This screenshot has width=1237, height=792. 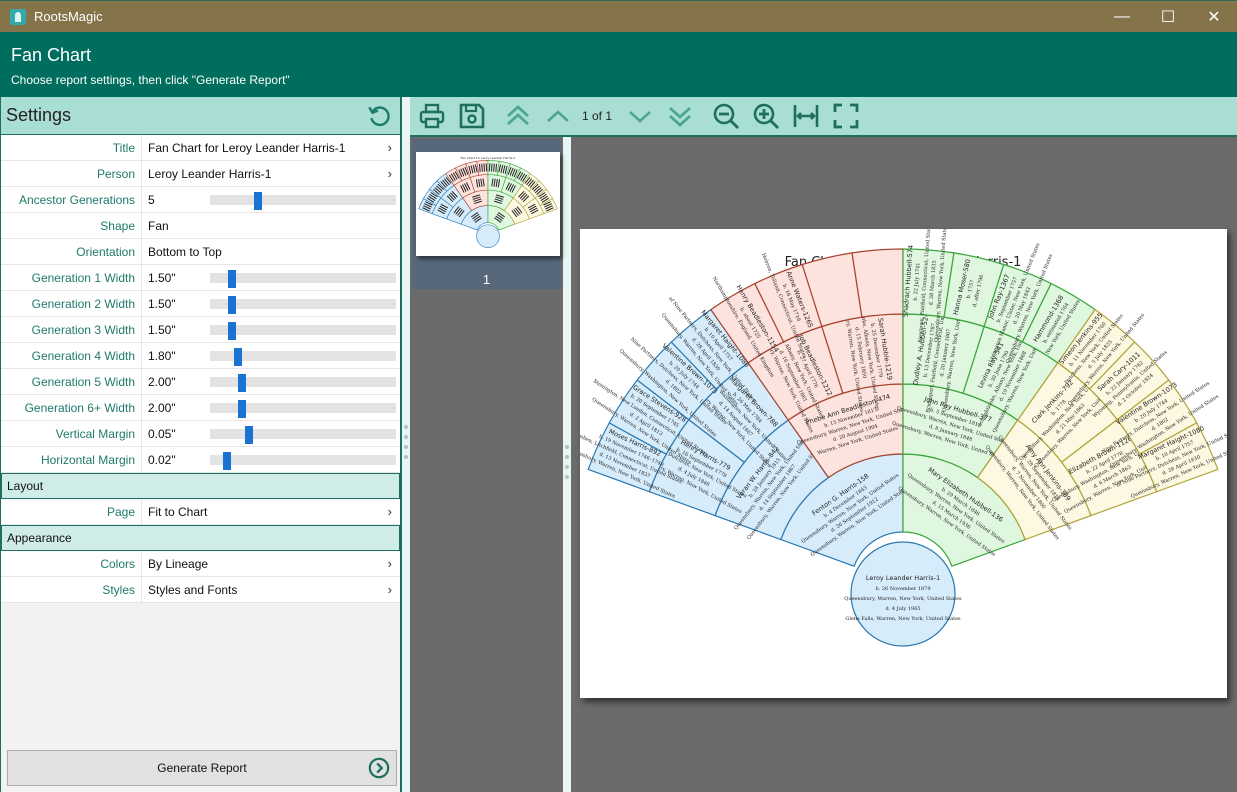 I want to click on setting-row-orientation: Orientation Bottom to Top, so click(x=200, y=251).